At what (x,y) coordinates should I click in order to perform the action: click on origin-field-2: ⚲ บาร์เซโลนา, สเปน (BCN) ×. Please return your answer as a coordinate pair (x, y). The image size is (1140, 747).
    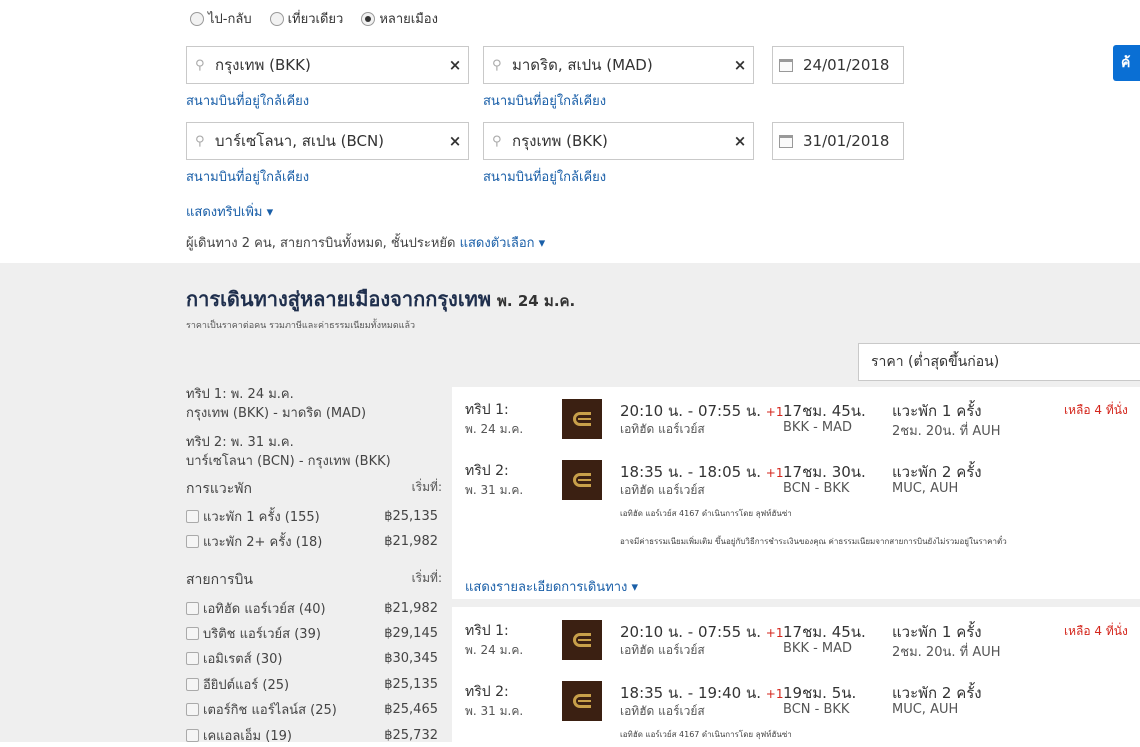
    Looking at the image, I should click on (327, 141).